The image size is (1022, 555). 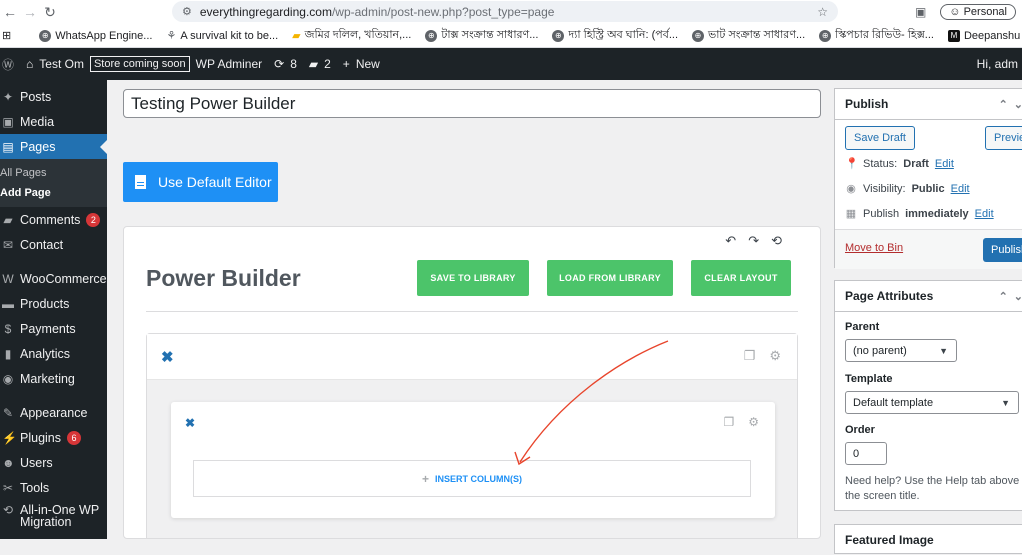 I want to click on menu-item-plugins: ⚡ Plugins 6, so click(x=53, y=437).